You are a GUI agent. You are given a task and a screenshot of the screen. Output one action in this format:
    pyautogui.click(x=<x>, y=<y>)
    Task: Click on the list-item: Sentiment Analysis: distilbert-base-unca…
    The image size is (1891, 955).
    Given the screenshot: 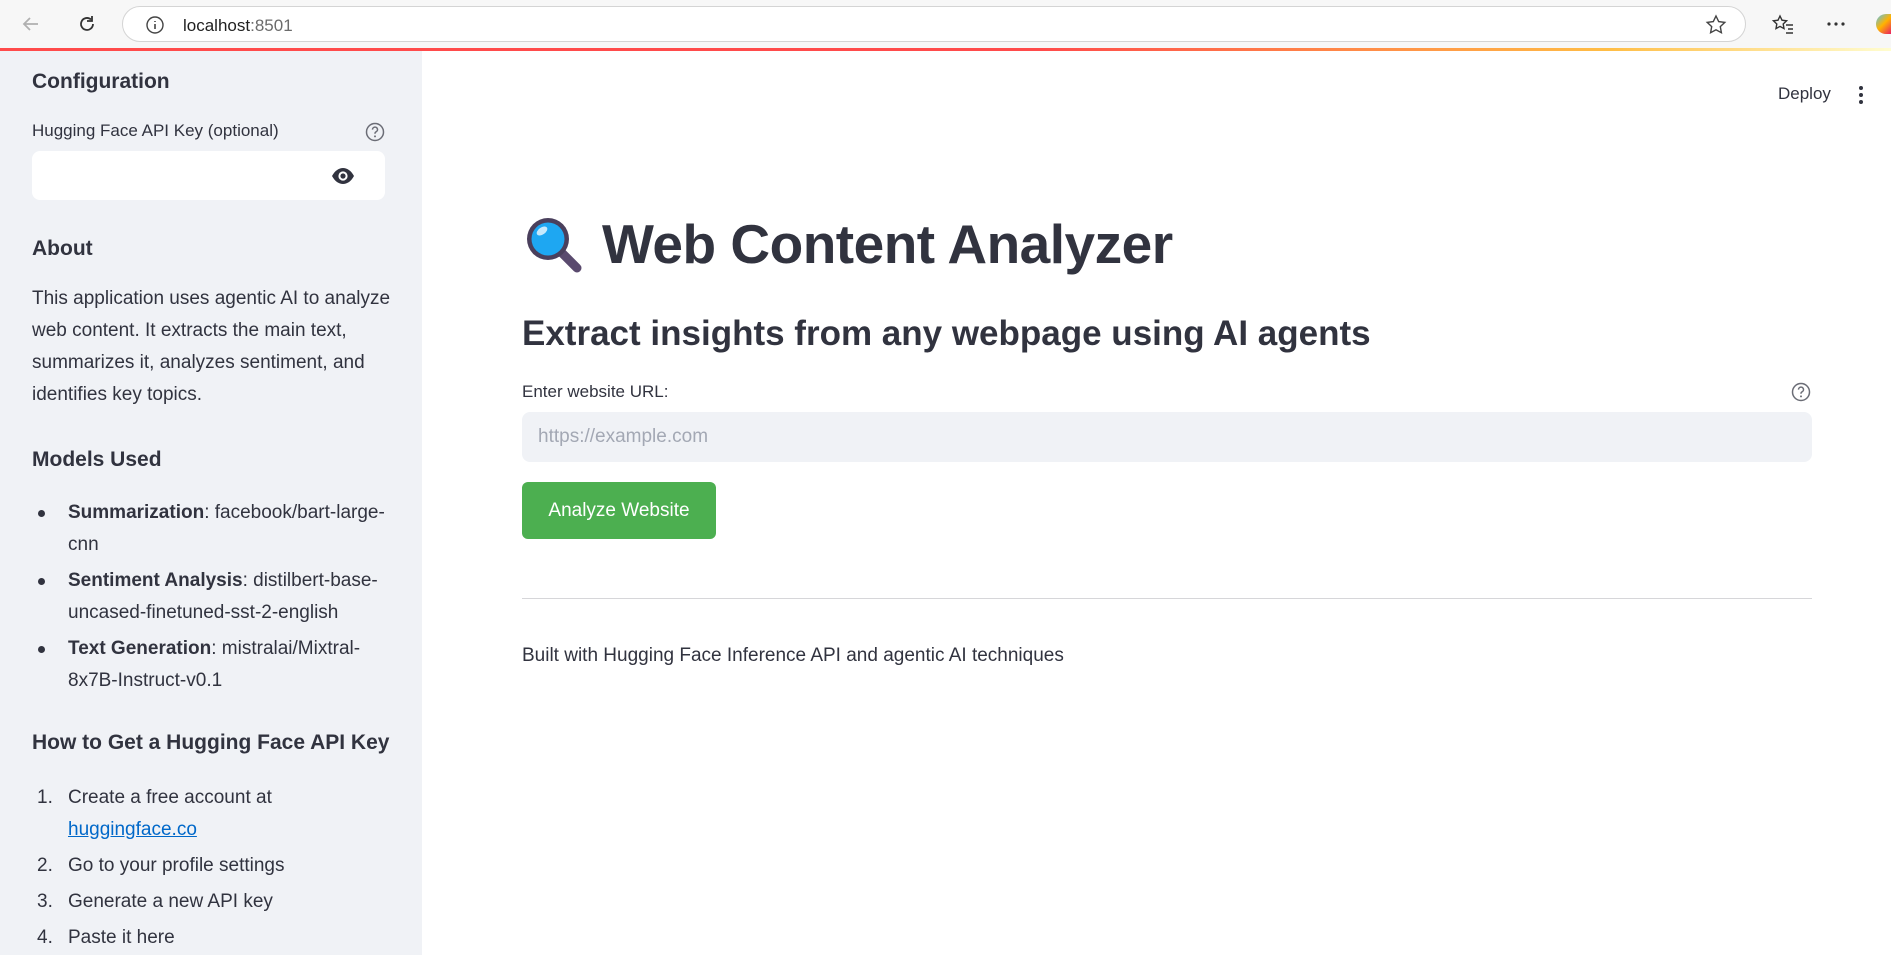 What is the action you would take?
    pyautogui.click(x=212, y=597)
    